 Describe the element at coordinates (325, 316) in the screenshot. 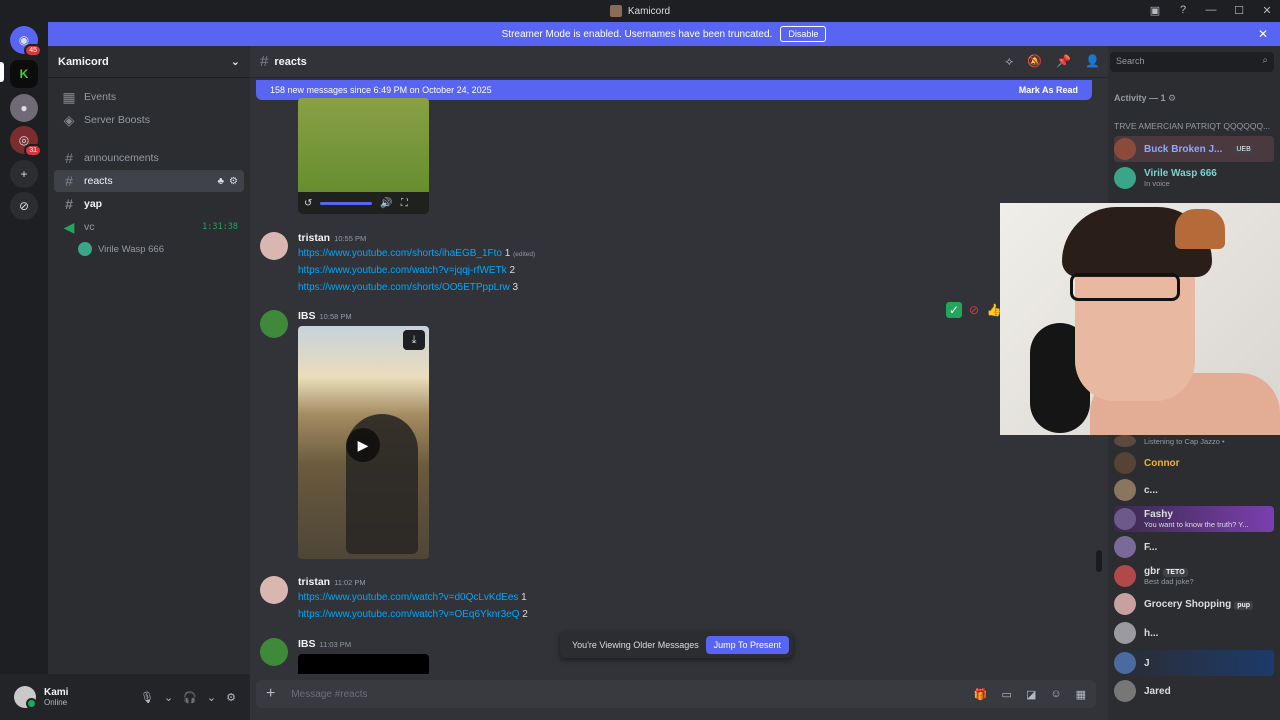

I see `message-author: IBS 10:58 PM` at that location.